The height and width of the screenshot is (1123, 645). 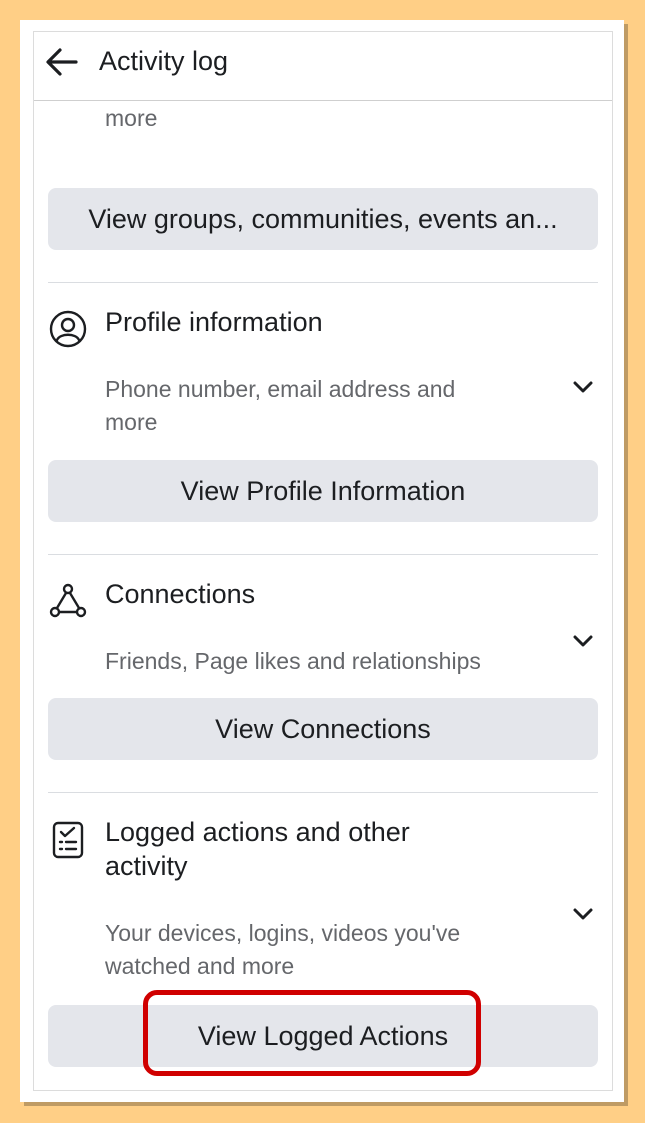 I want to click on groups-subtitle: more, so click(x=131, y=118).